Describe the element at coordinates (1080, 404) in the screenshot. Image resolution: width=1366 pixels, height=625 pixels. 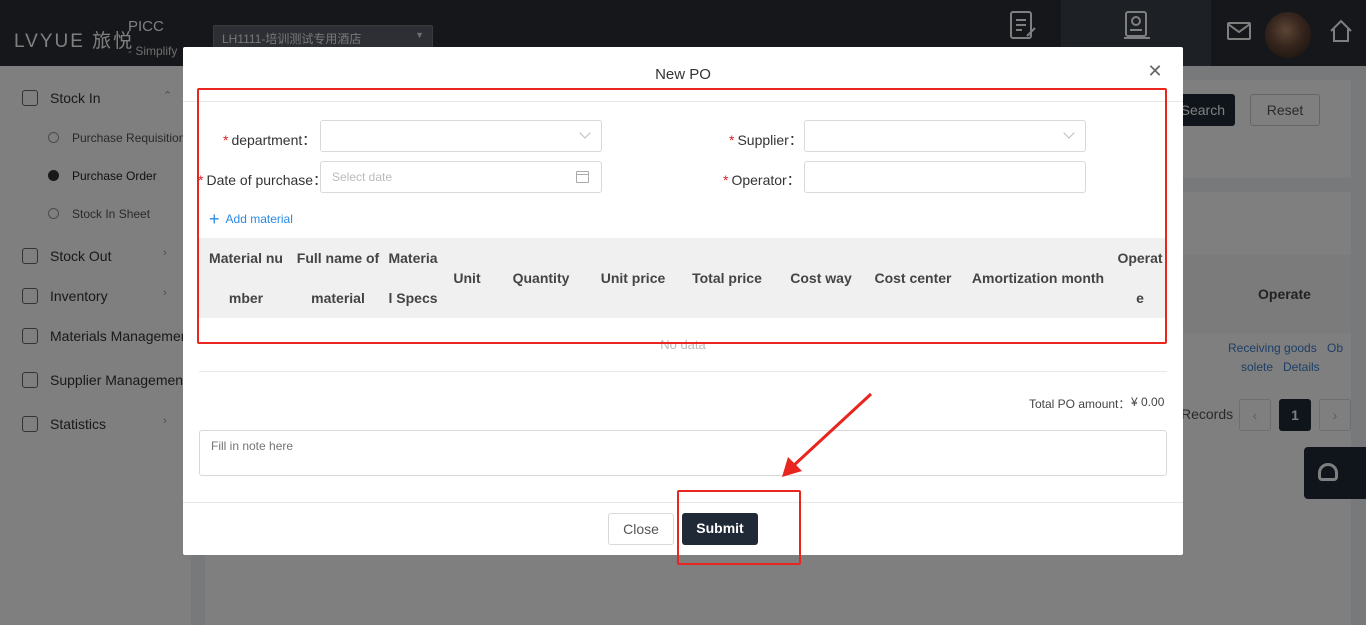
I see `total-po-amount-label: Total PO amount：` at that location.